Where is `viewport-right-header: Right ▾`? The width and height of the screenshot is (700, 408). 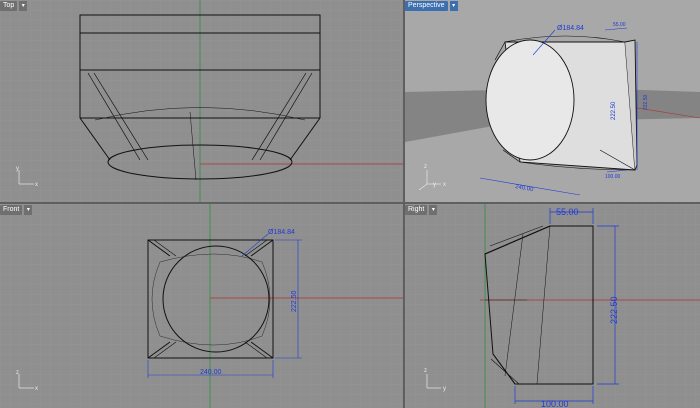 viewport-right-header: Right ▾ is located at coordinates (421, 209).